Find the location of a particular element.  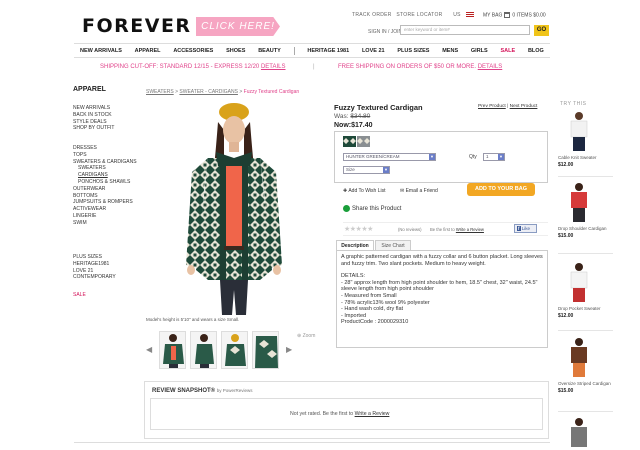

tab-description: Description is located at coordinates (355, 245).